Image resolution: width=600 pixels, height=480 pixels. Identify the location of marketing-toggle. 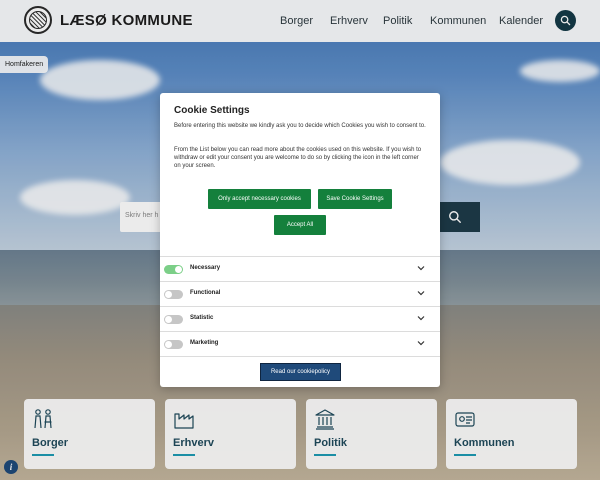
(173, 344).